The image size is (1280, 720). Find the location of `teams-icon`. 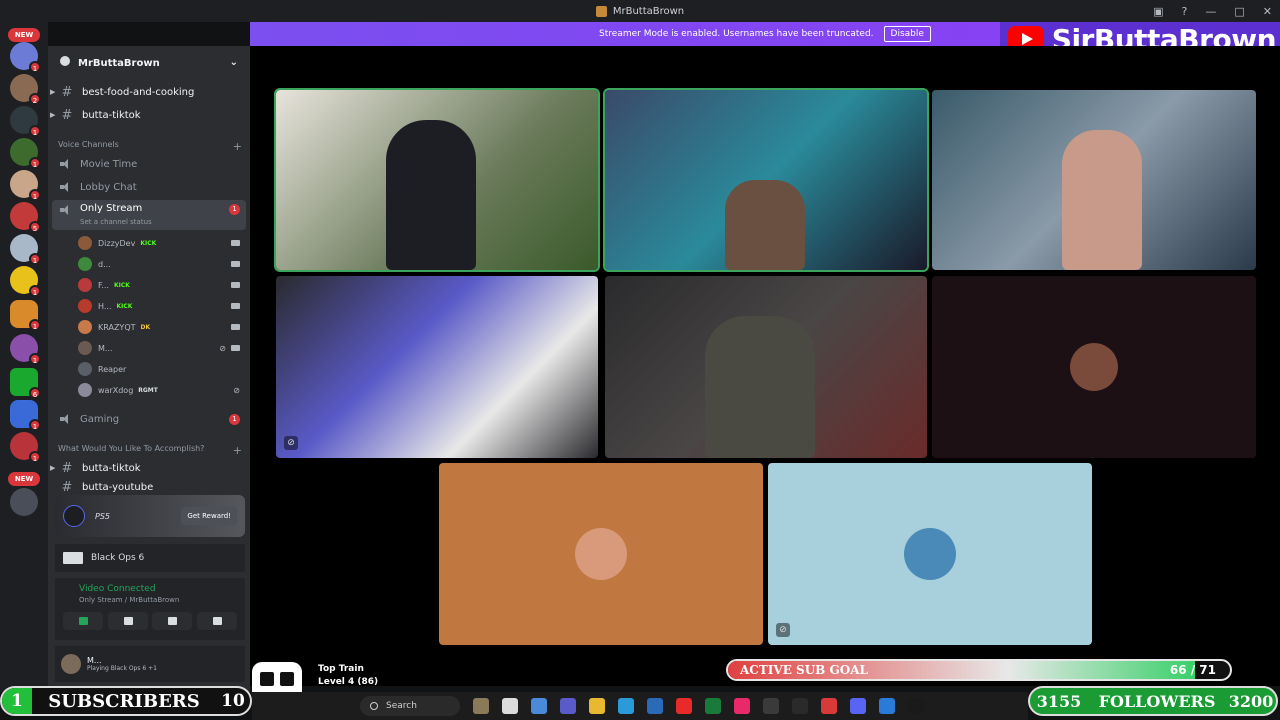

teams-icon is located at coordinates (568, 706).